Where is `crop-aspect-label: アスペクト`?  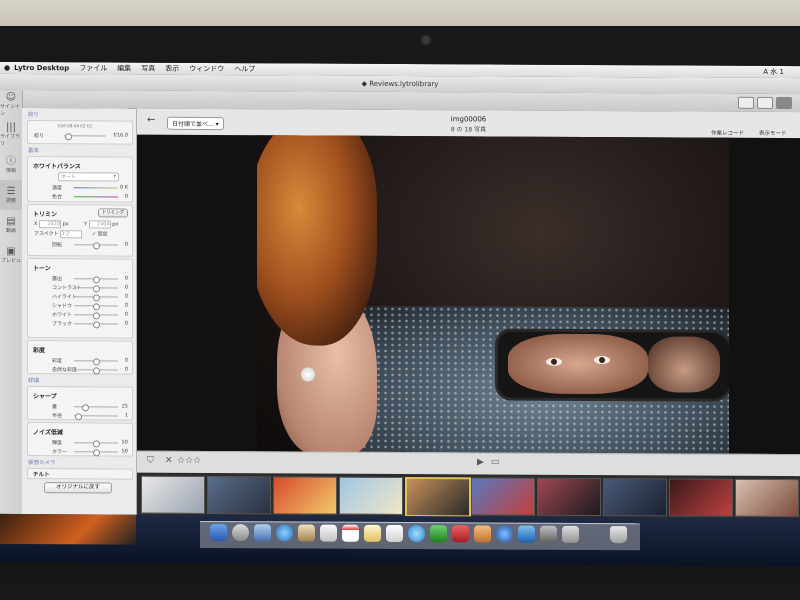
crop-aspect-label: アスペクト is located at coordinates (46, 234).